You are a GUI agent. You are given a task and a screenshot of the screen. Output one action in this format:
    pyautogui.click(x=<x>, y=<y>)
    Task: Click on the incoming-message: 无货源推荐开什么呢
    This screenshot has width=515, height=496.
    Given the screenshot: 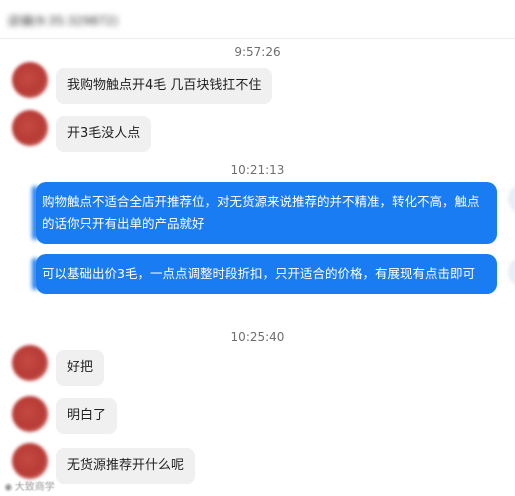 What is the action you would take?
    pyautogui.click(x=126, y=466)
    